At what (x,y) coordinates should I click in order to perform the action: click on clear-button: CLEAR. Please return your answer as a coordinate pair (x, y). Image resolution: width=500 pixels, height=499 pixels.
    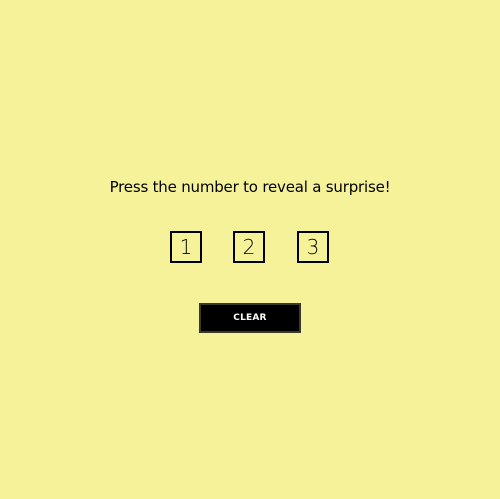
    Looking at the image, I should click on (250, 318).